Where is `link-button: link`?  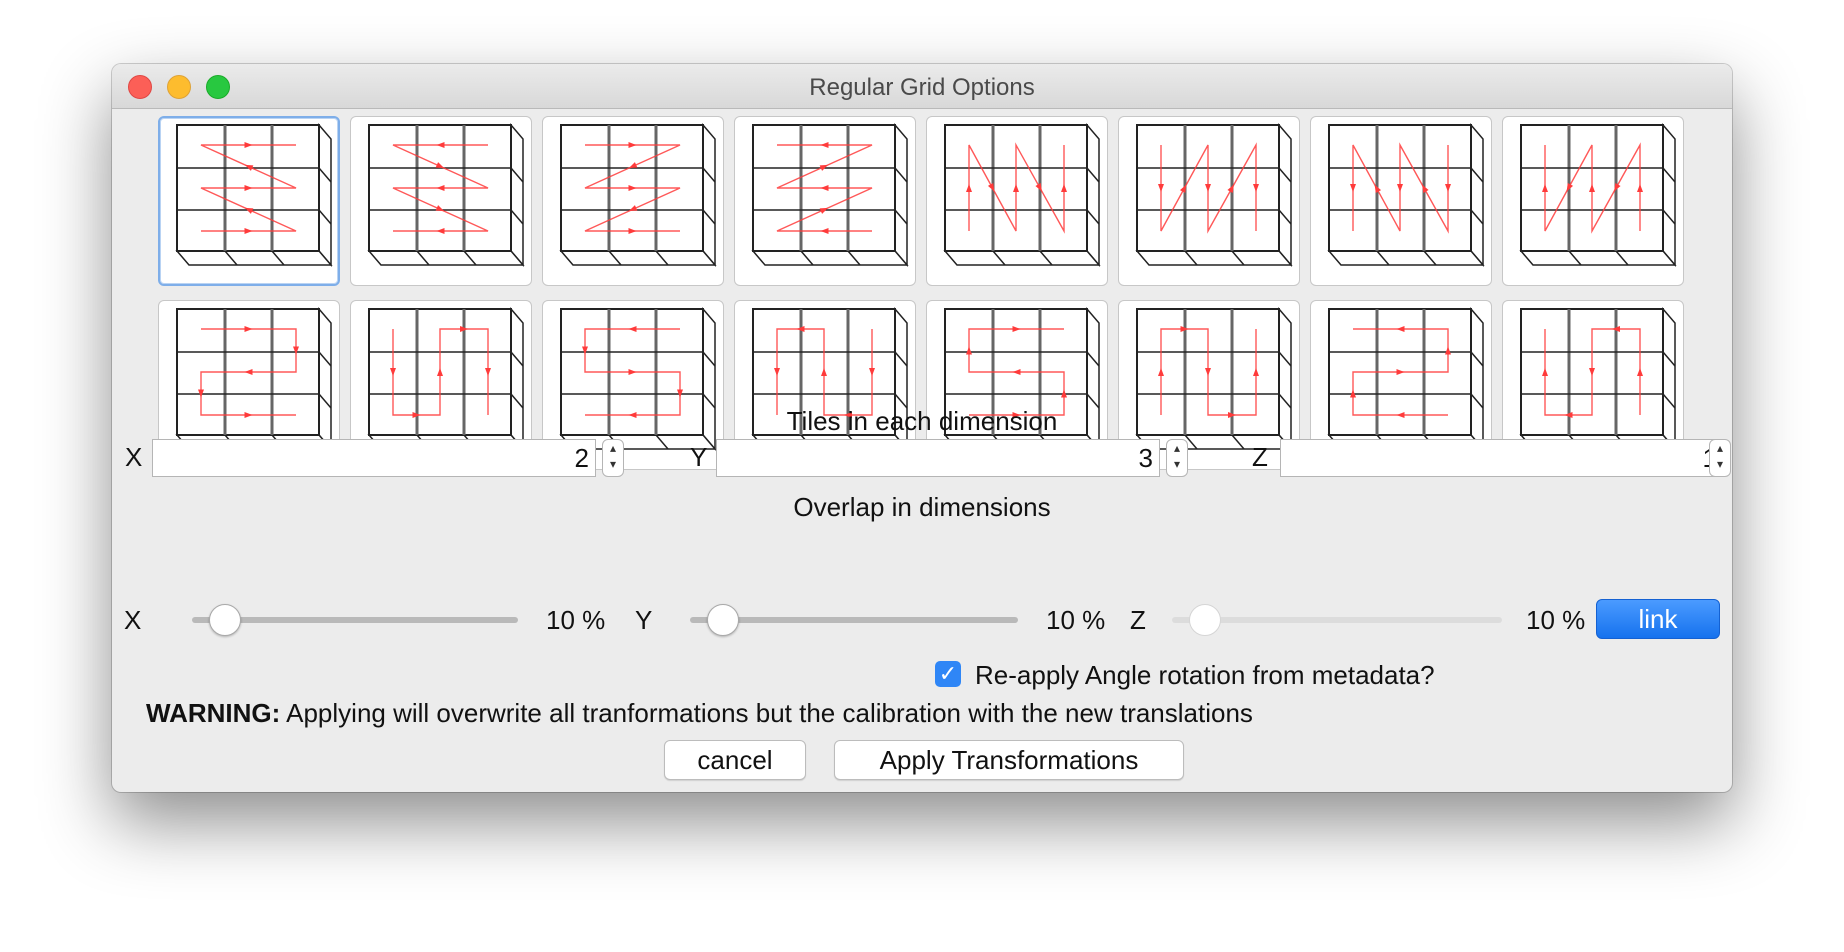
link-button: link is located at coordinates (1658, 619).